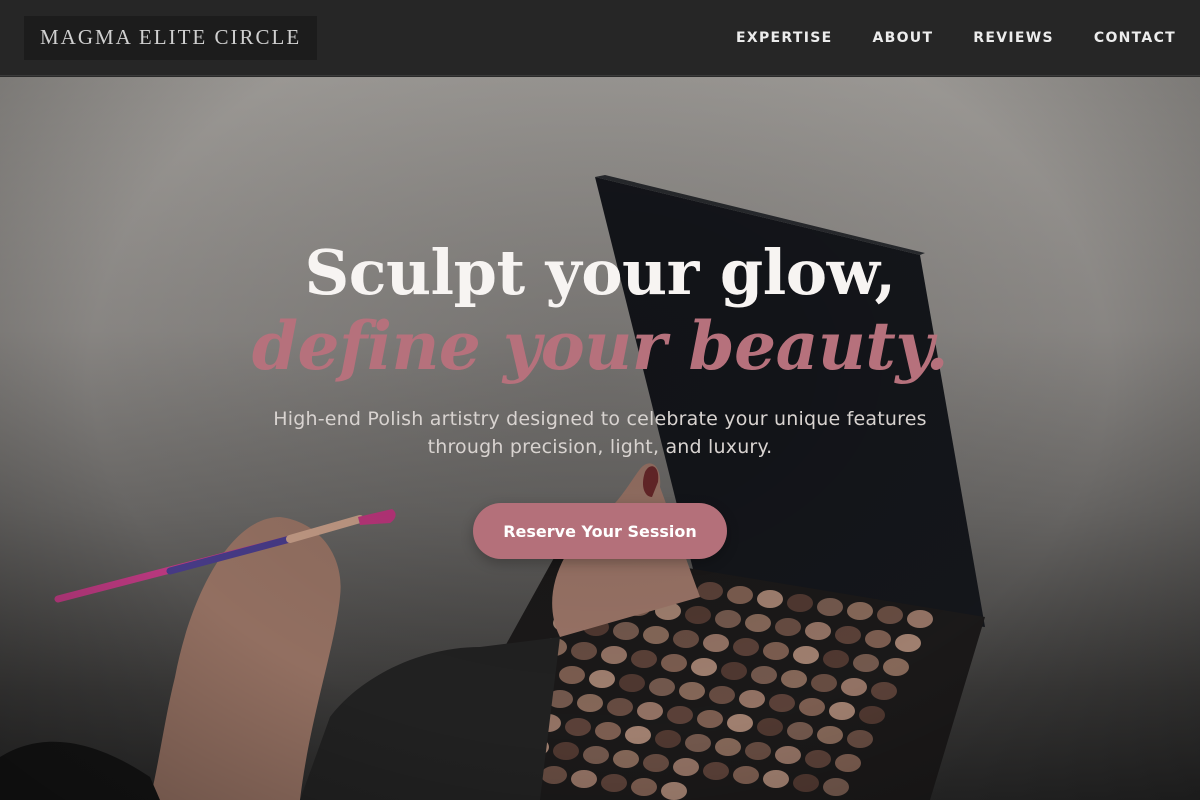  I want to click on brand-logo: MAGMA ELITE CIRCLE, so click(171, 37).